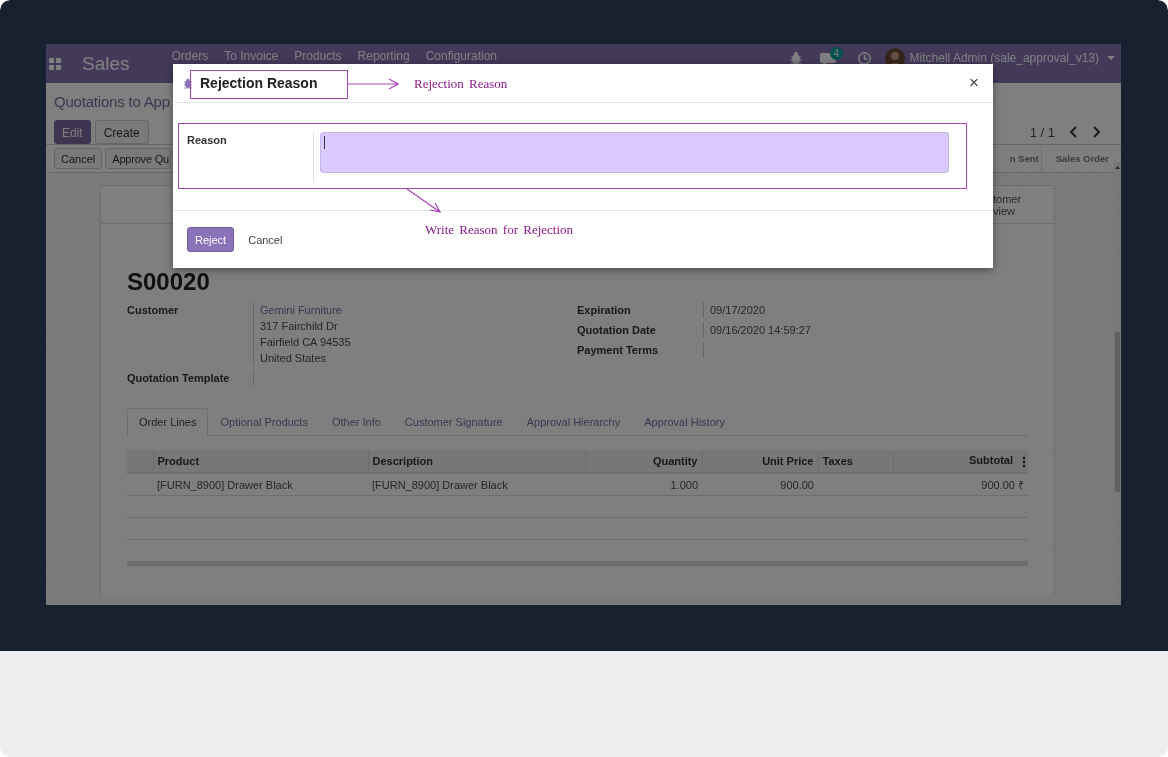 The height and width of the screenshot is (757, 1168). What do you see at coordinates (356, 421) in the screenshot?
I see `tab: Other Info` at bounding box center [356, 421].